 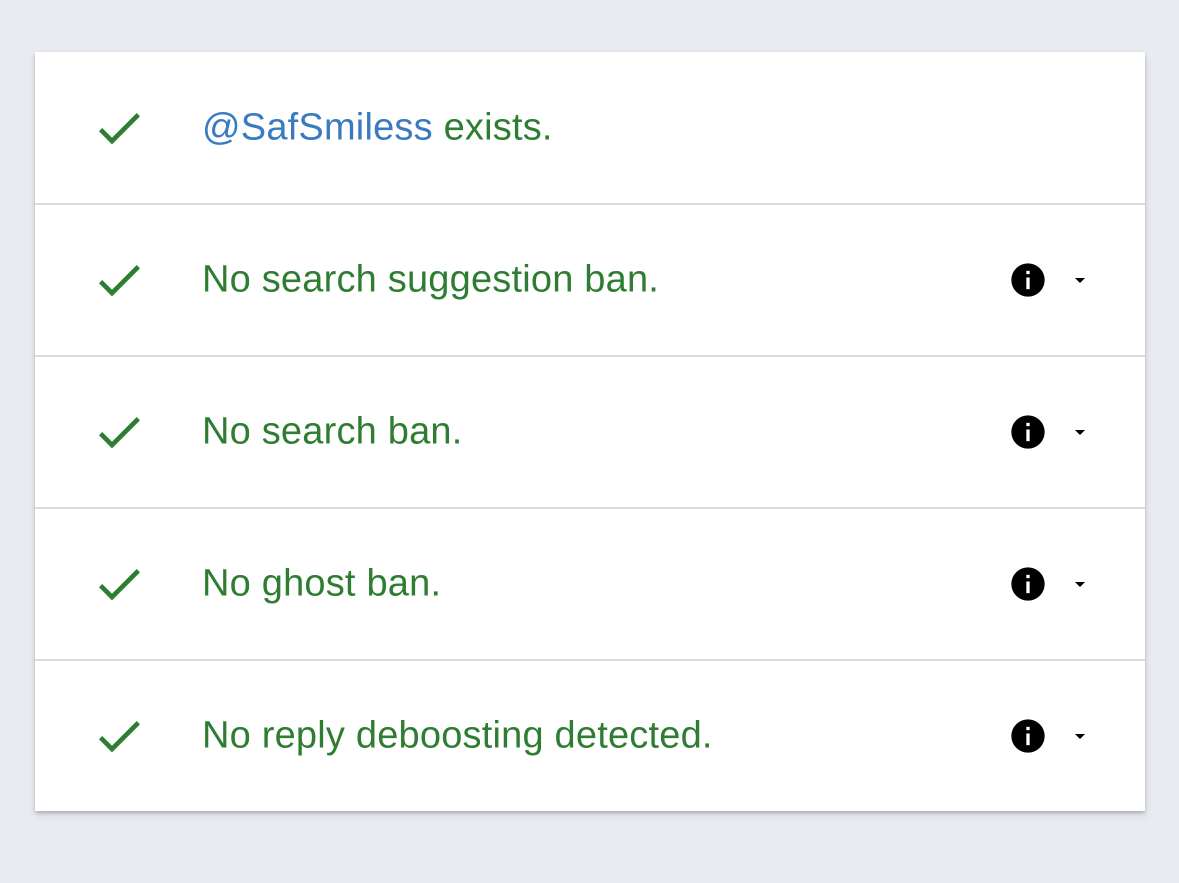 What do you see at coordinates (492, 127) in the screenshot?
I see `result-text: exists.` at bounding box center [492, 127].